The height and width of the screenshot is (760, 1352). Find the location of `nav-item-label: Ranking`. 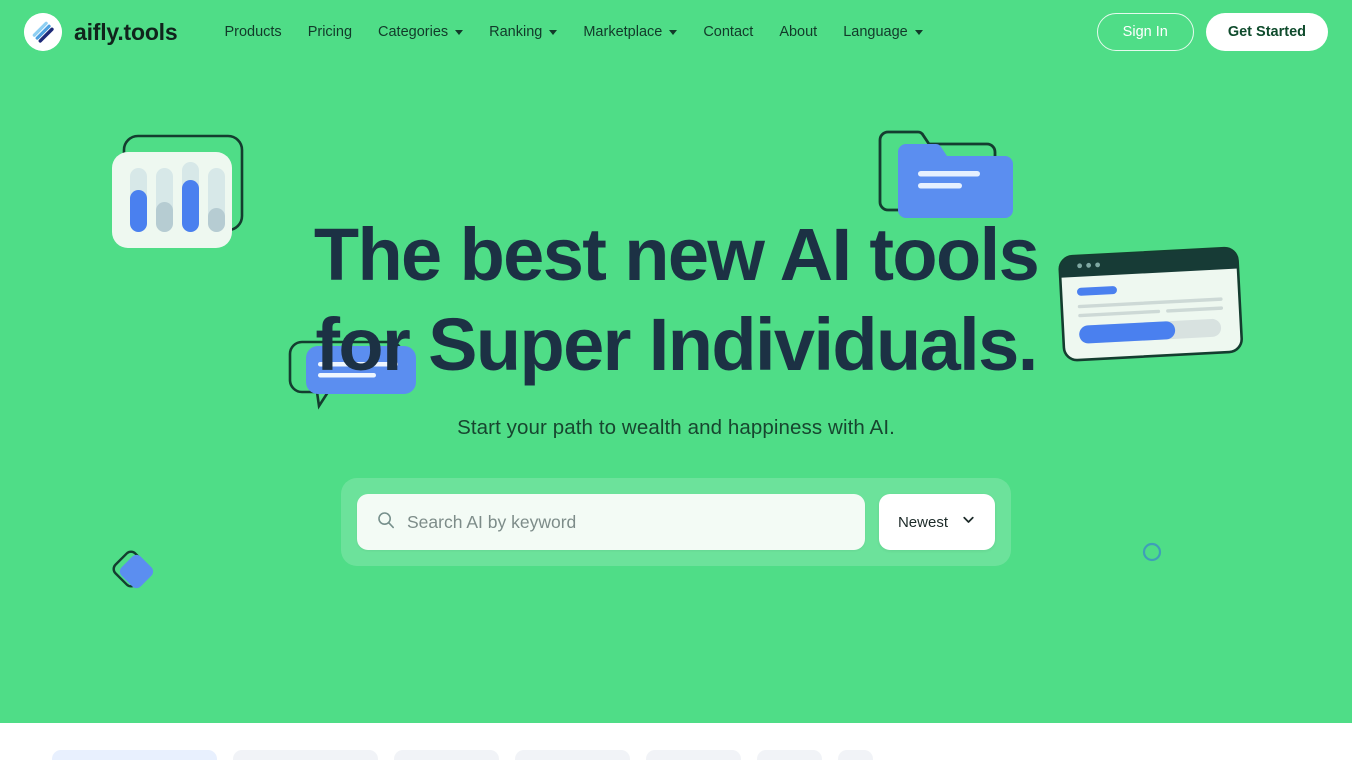

nav-item-label: Ranking is located at coordinates (516, 32).